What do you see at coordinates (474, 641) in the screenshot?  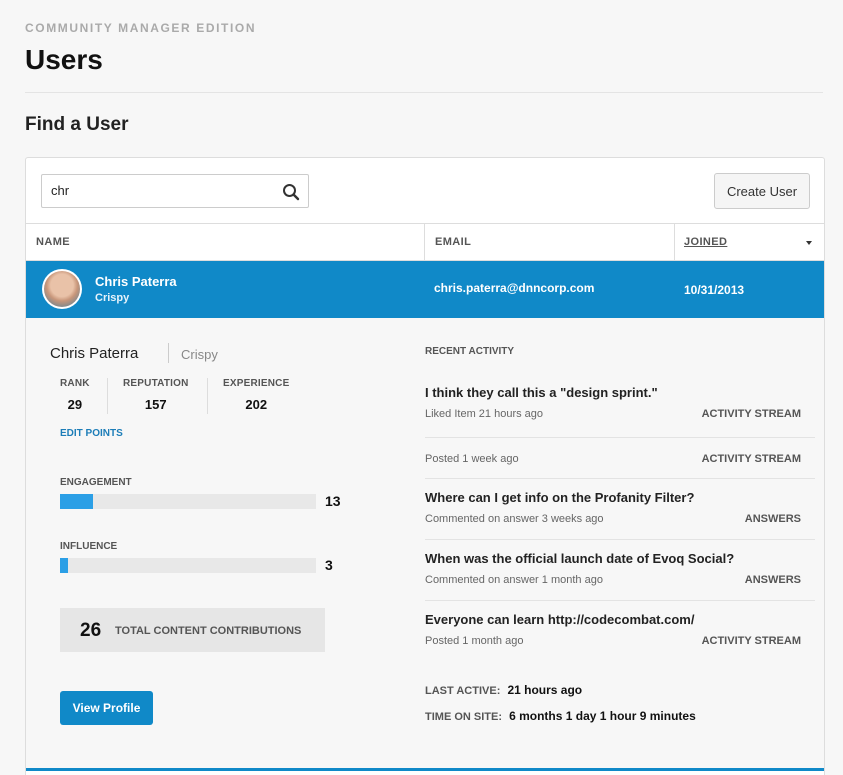 I see `activity-meta: Posted 1 month ago` at bounding box center [474, 641].